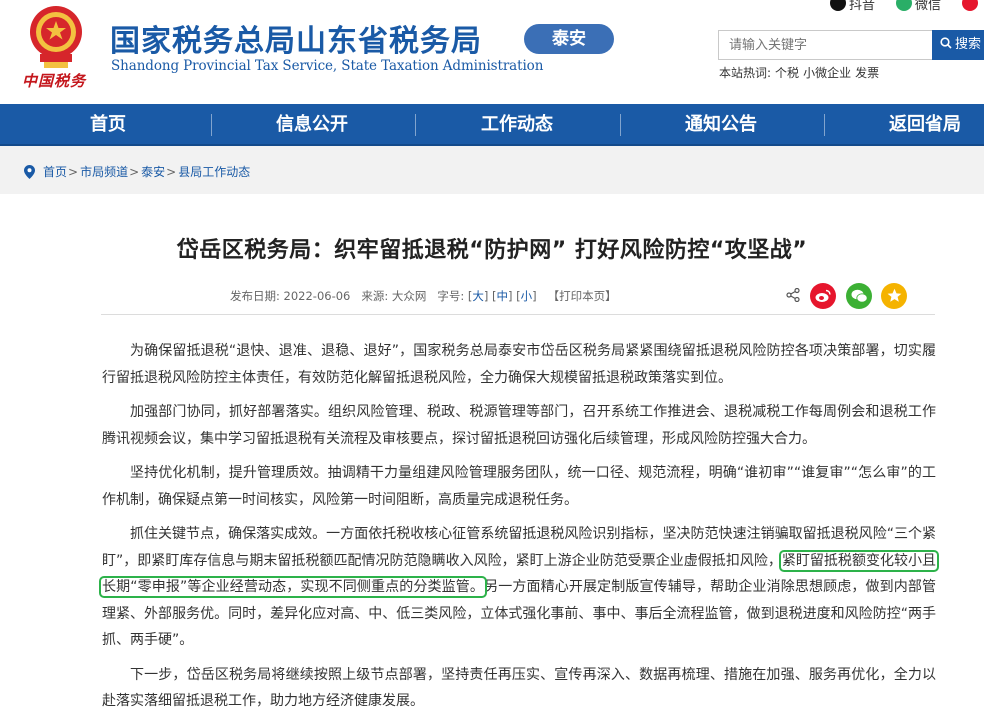 The width and height of the screenshot is (984, 728). I want to click on nav-item-notices: 通知公告, so click(721, 125).